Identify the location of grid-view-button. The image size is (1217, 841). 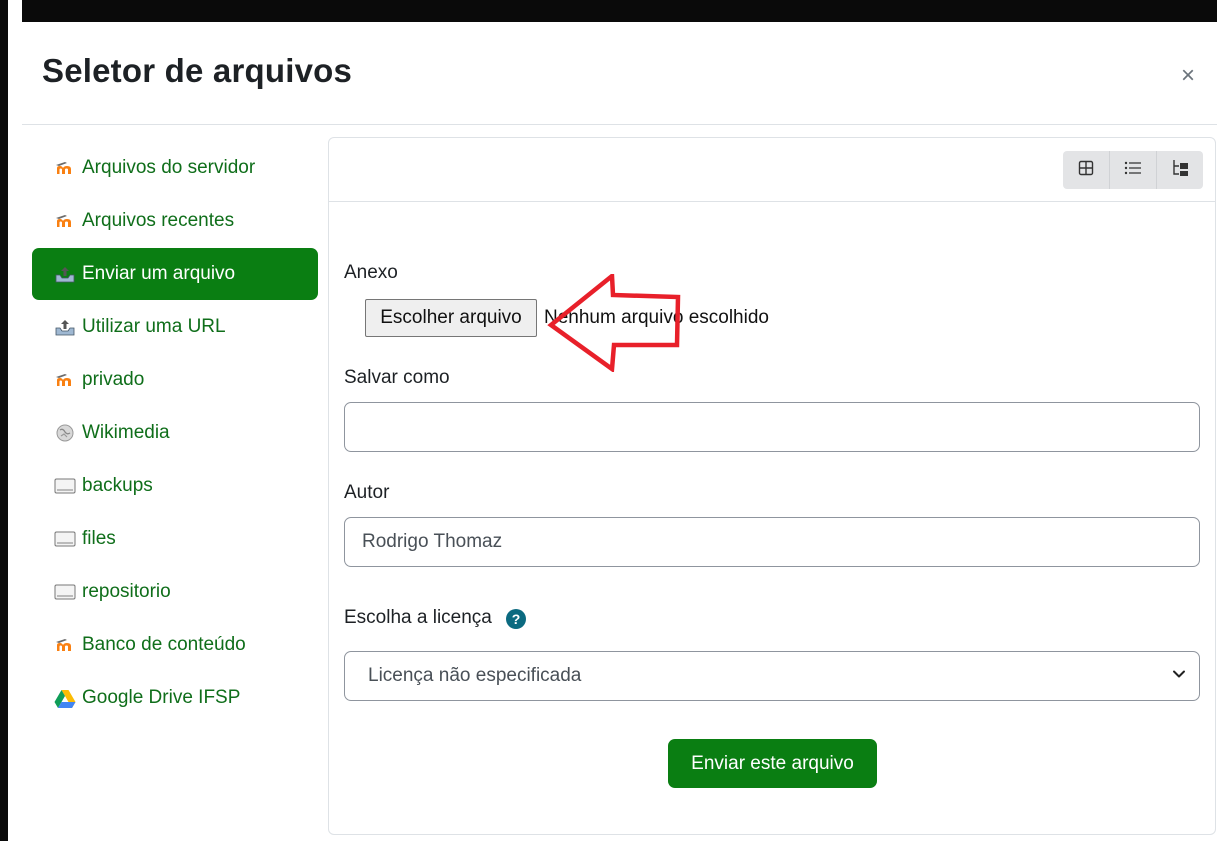
(1086, 170).